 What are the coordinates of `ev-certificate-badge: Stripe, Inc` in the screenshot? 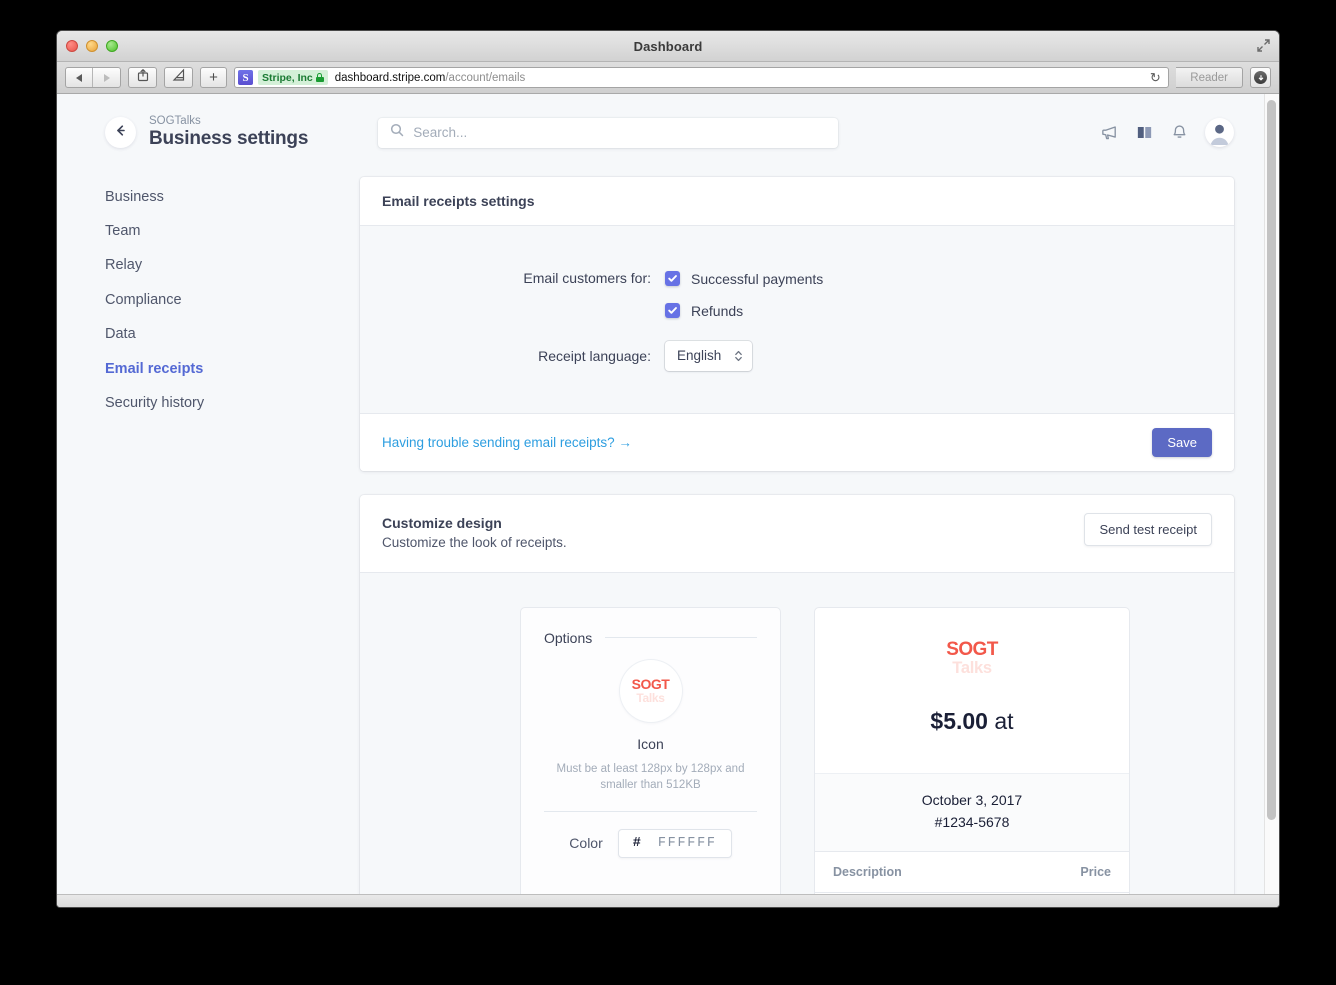 It's located at (293, 77).